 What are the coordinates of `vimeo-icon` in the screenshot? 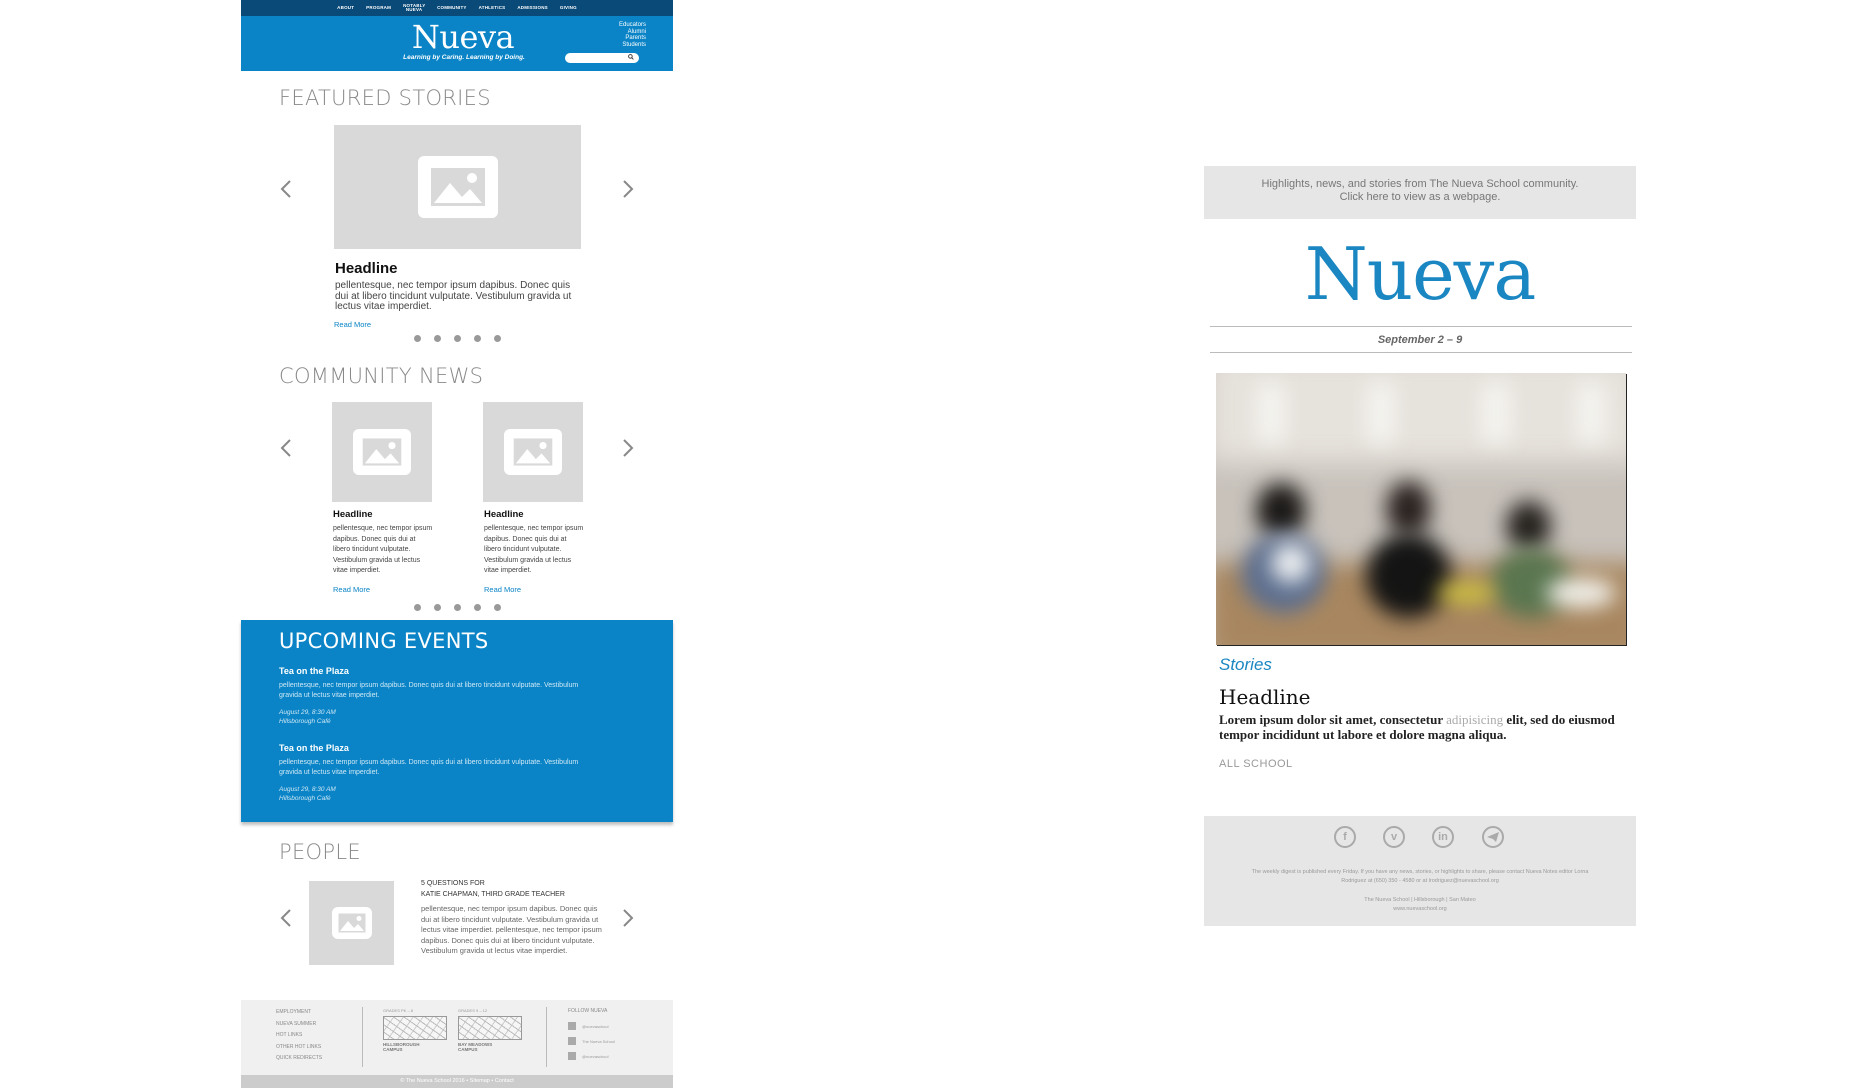 It's located at (572, 1056).